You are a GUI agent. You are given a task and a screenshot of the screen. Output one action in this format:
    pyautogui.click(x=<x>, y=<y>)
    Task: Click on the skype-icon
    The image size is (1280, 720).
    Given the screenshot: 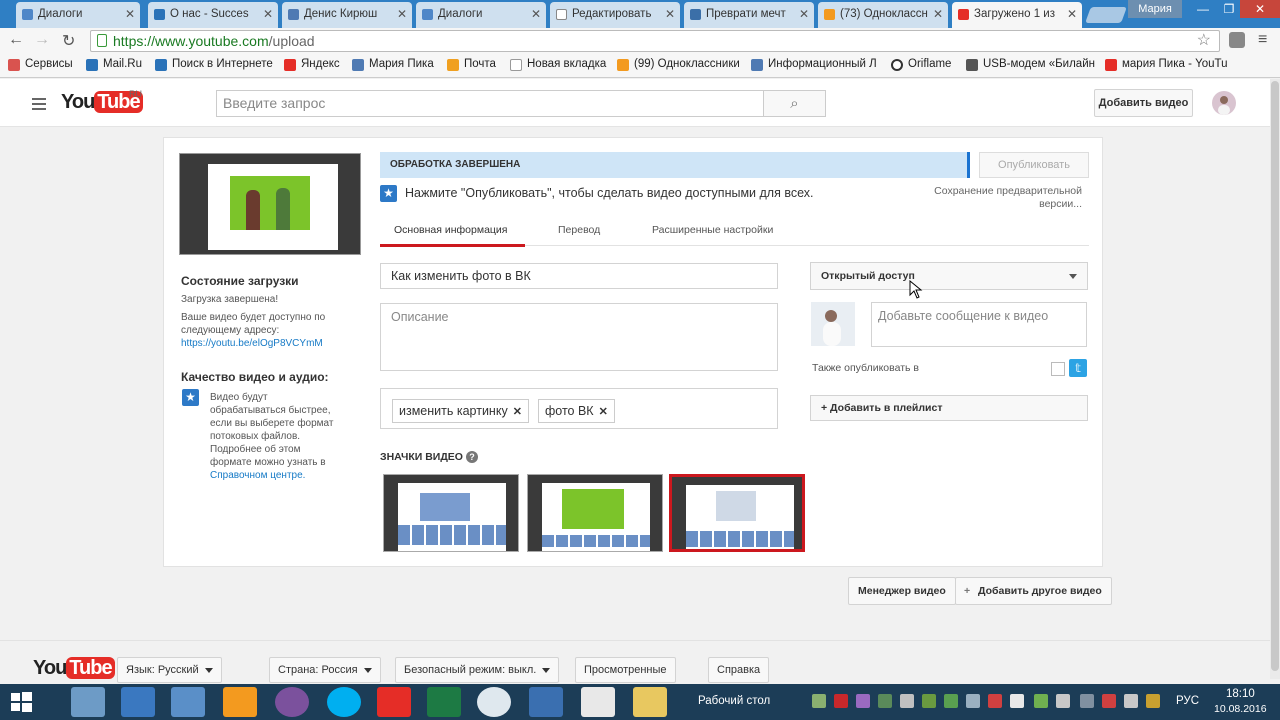 What is the action you would take?
    pyautogui.click(x=344, y=702)
    